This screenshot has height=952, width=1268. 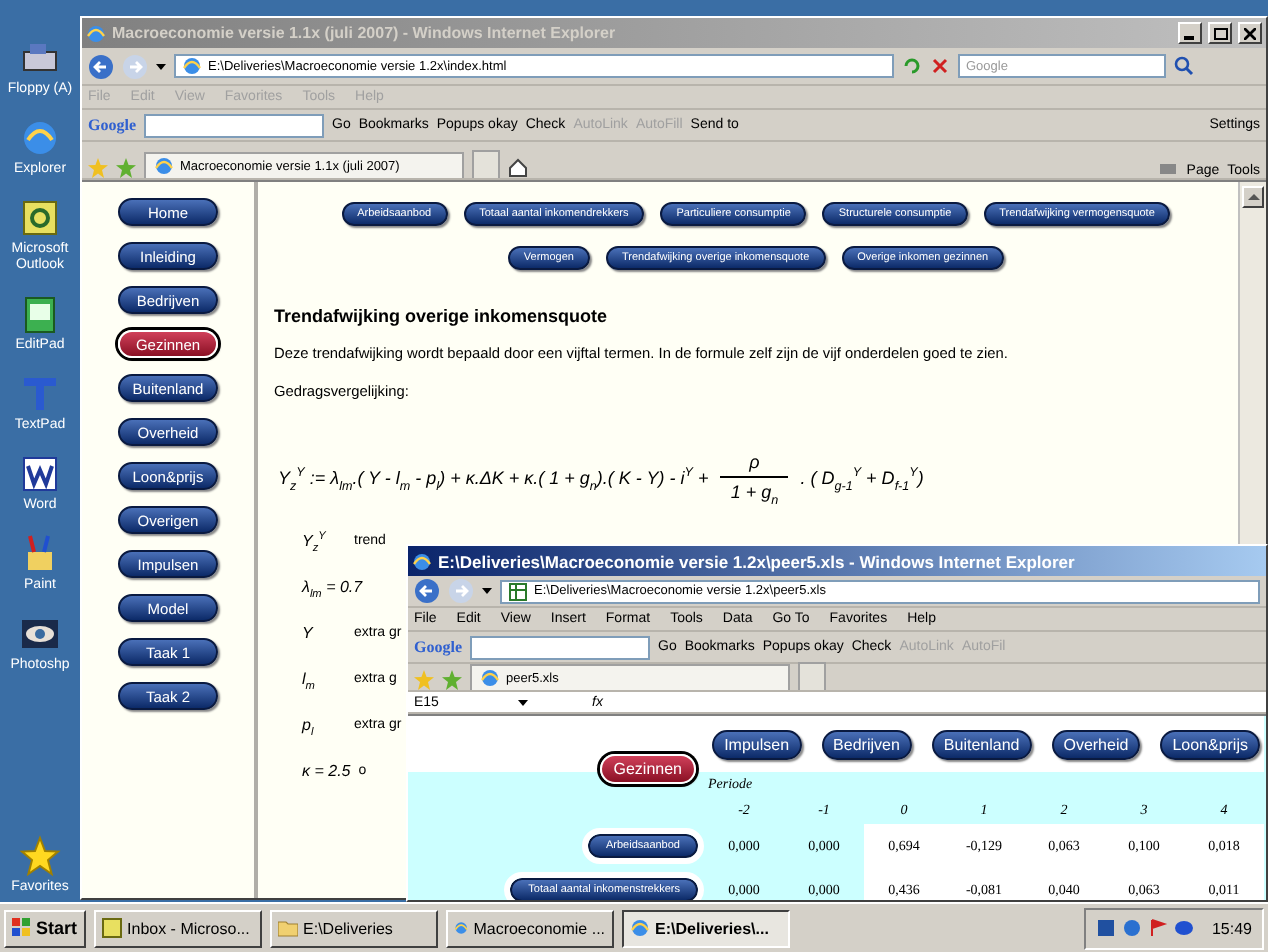 What do you see at coordinates (1157, 928) in the screenshot?
I see `flag-icon` at bounding box center [1157, 928].